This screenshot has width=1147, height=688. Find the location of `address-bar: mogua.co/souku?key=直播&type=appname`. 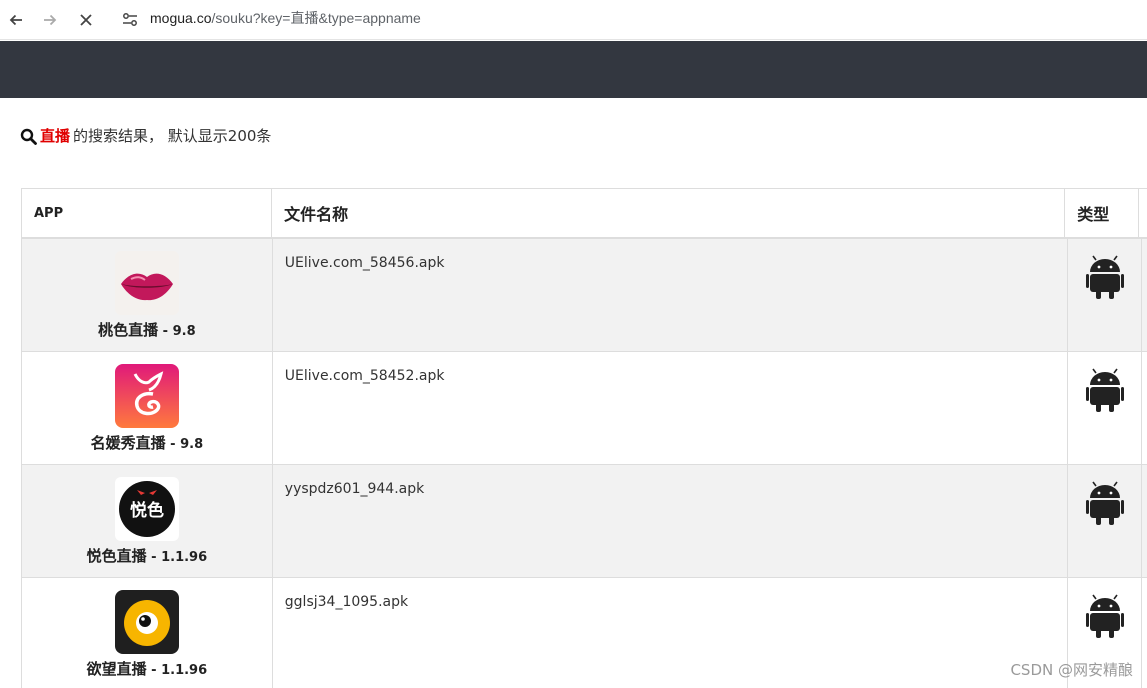

address-bar: mogua.co/souku?key=直播&type=appname is located at coordinates (285, 18).